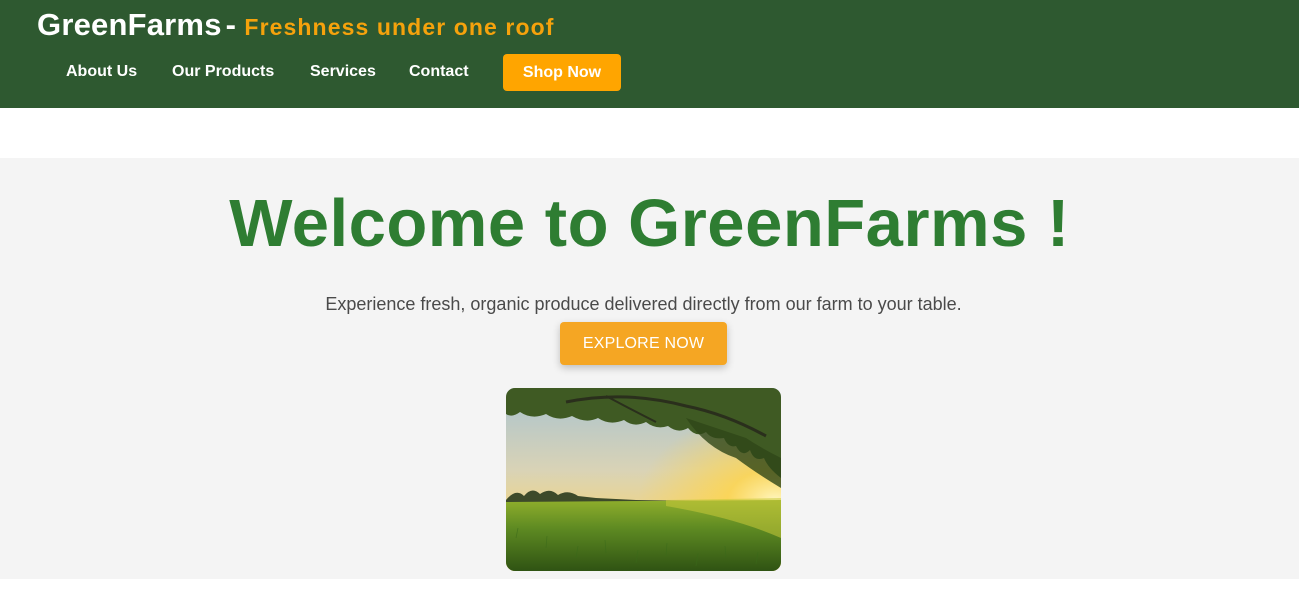  Describe the element at coordinates (649, 223) in the screenshot. I see `hero-title: Welcome to GreenFarms !` at that location.